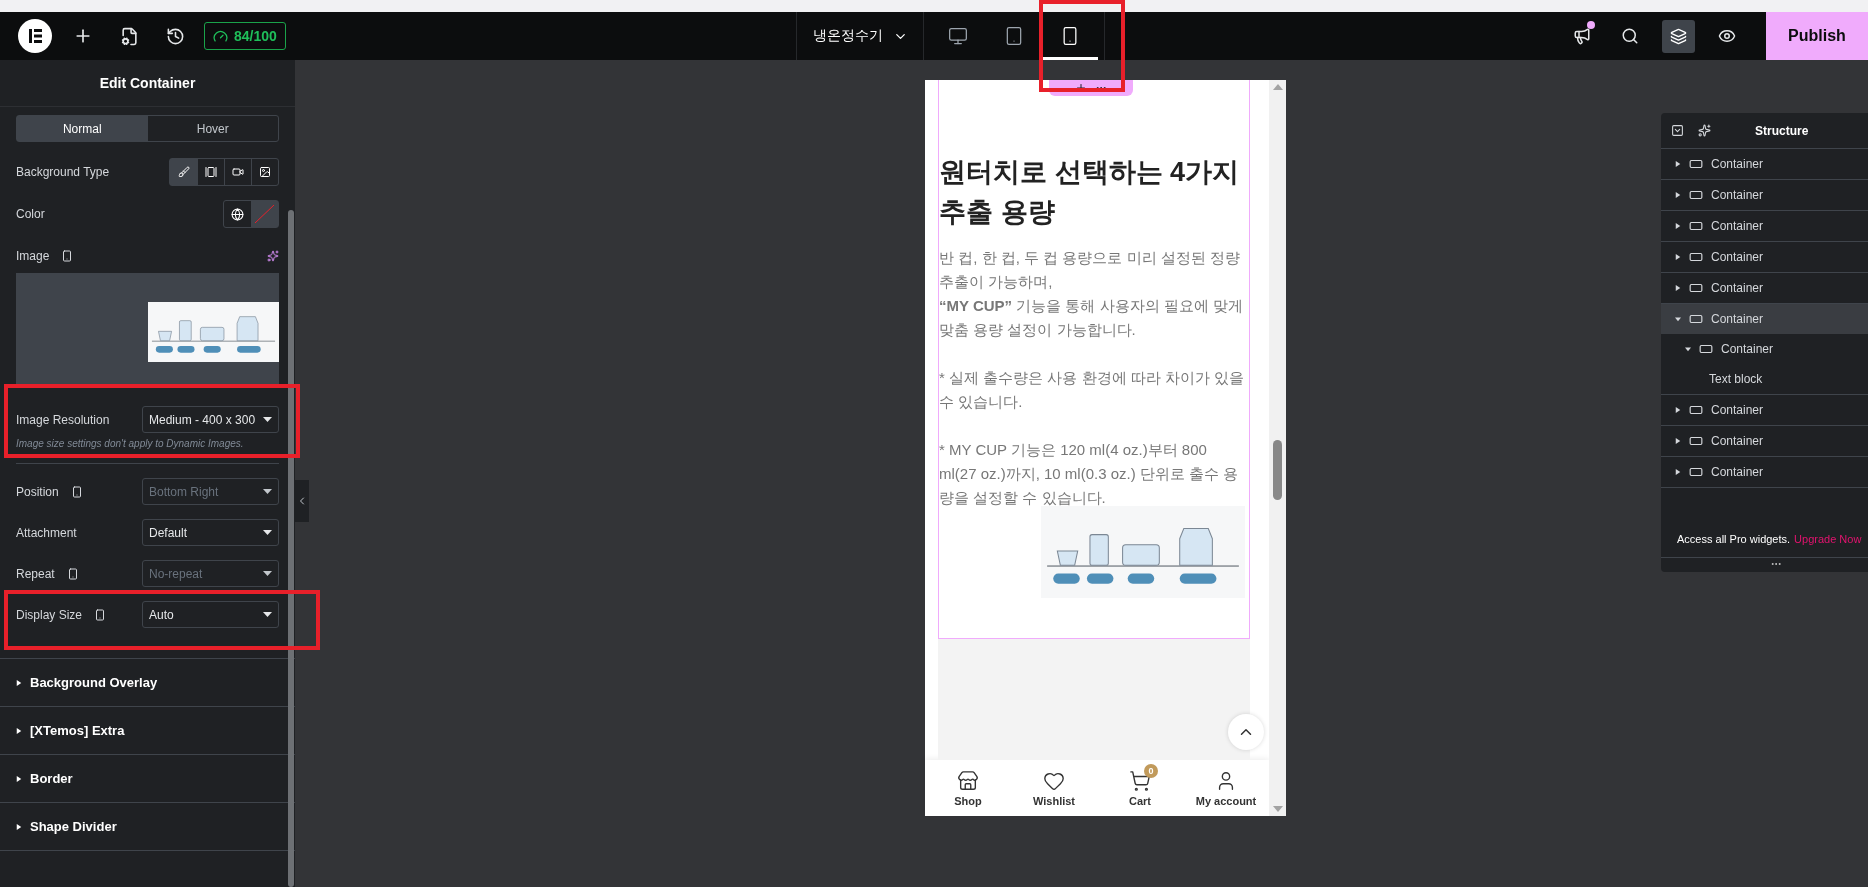 Image resolution: width=1868 pixels, height=887 pixels. Describe the element at coordinates (1014, 35) in the screenshot. I see `tablet-icon` at that location.